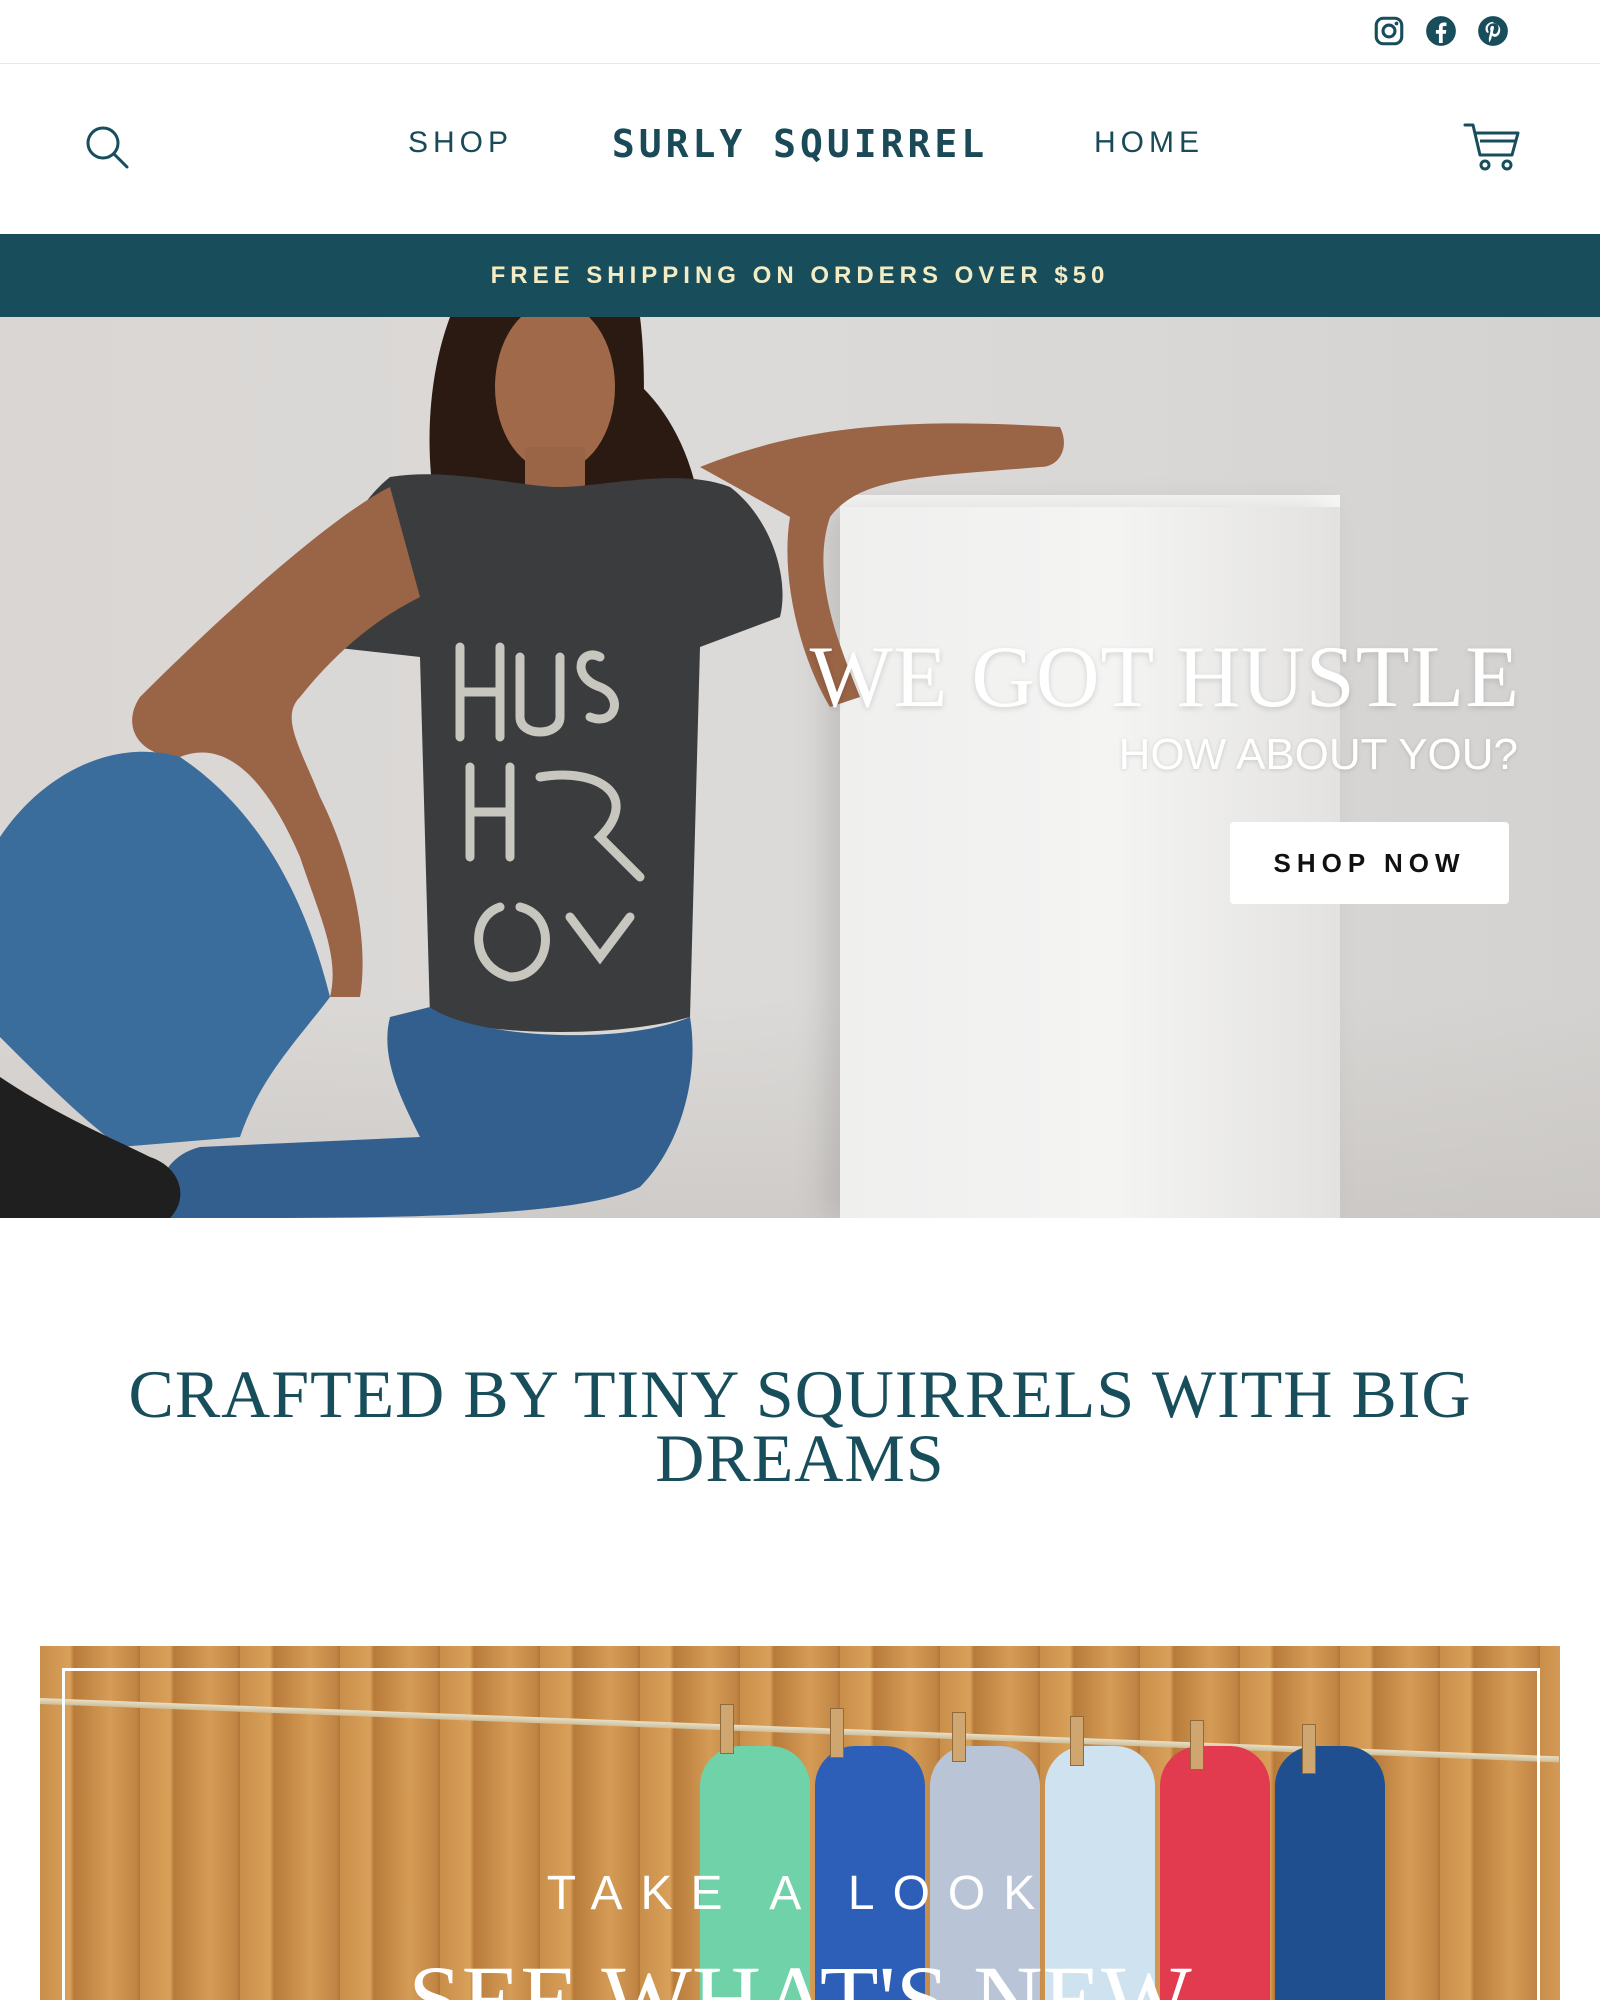 The height and width of the screenshot is (2000, 1600). I want to click on tagline-line-2: DREAMS, so click(800, 1458).